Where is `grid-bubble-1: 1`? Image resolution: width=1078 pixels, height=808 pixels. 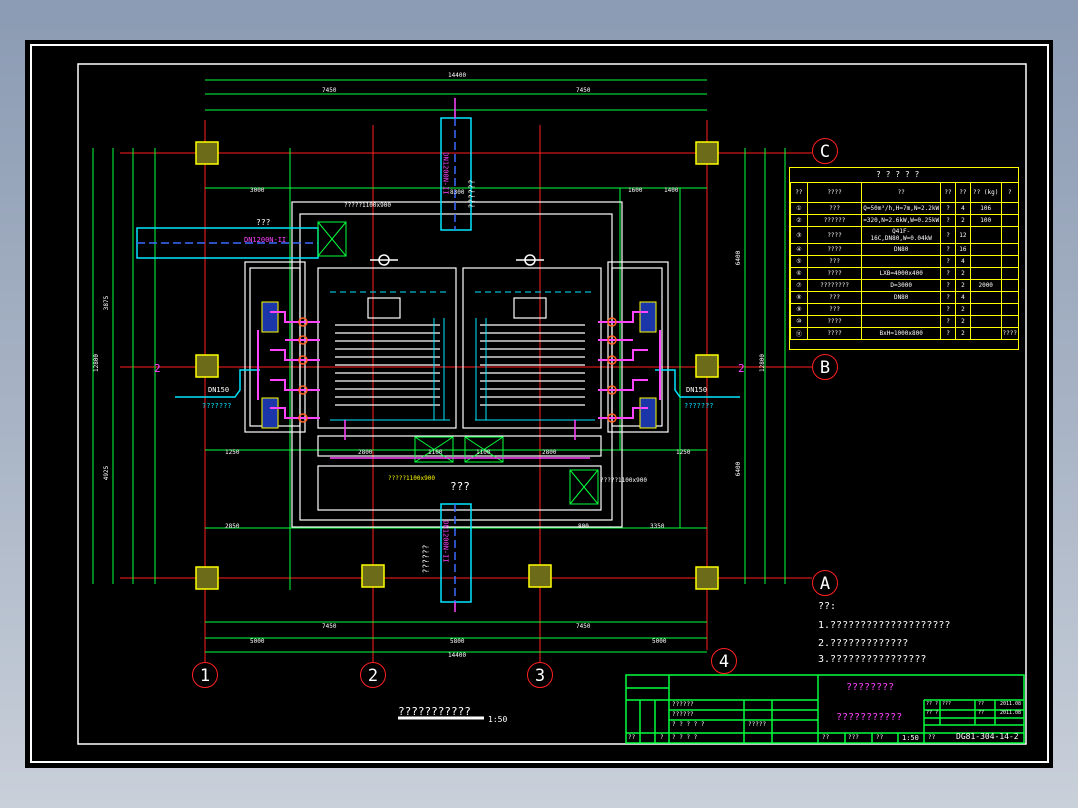 grid-bubble-1: 1 is located at coordinates (205, 675).